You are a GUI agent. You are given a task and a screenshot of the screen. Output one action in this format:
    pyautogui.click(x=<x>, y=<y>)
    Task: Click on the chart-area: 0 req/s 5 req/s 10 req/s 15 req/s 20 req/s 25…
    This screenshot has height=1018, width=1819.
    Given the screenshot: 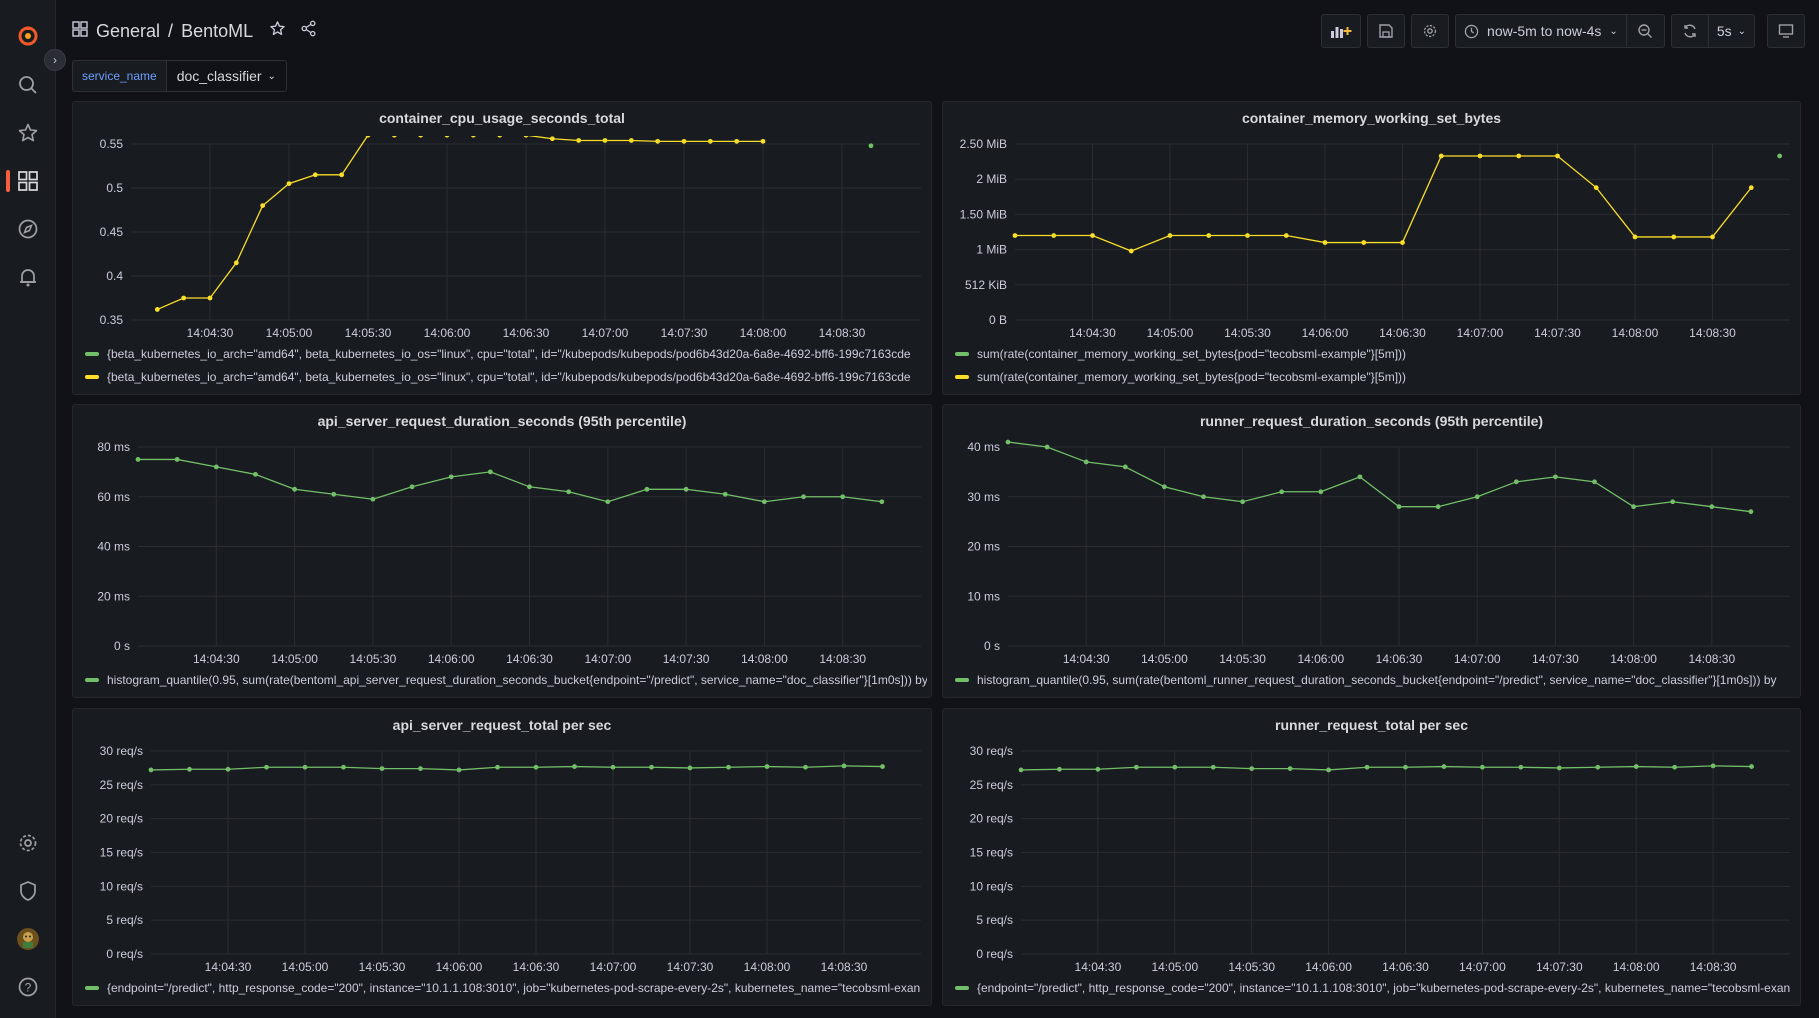 What is the action you would take?
    pyautogui.click(x=502, y=859)
    